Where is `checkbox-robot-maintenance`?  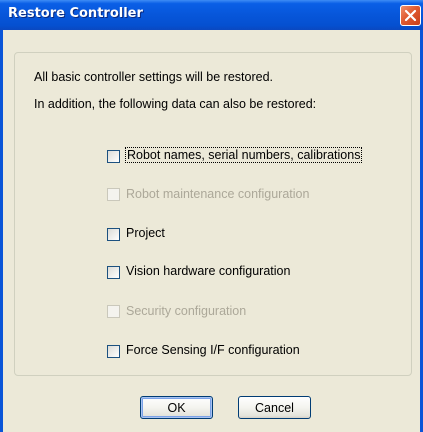
checkbox-robot-maintenance is located at coordinates (113, 194).